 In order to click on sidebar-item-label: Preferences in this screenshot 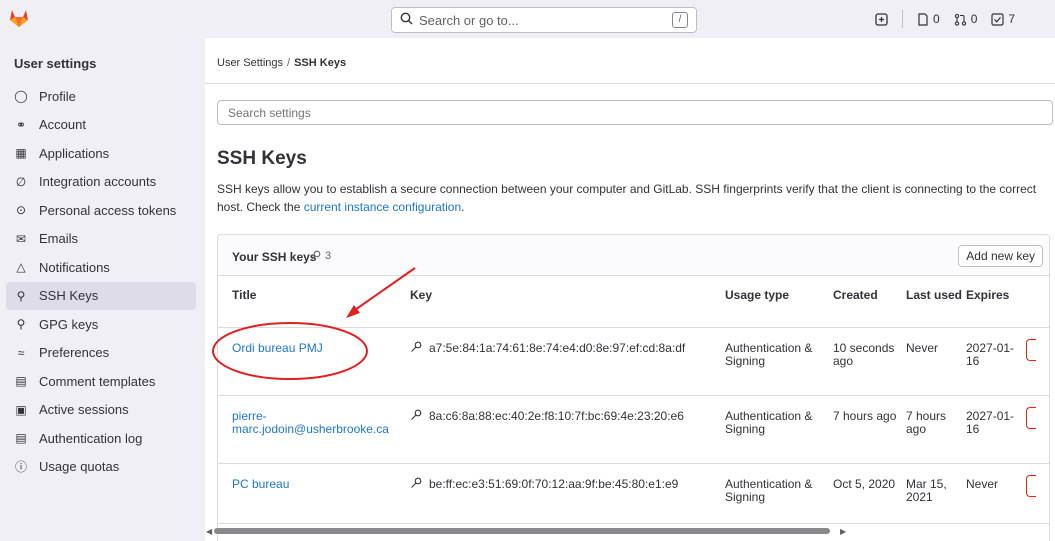, I will do `click(74, 353)`.